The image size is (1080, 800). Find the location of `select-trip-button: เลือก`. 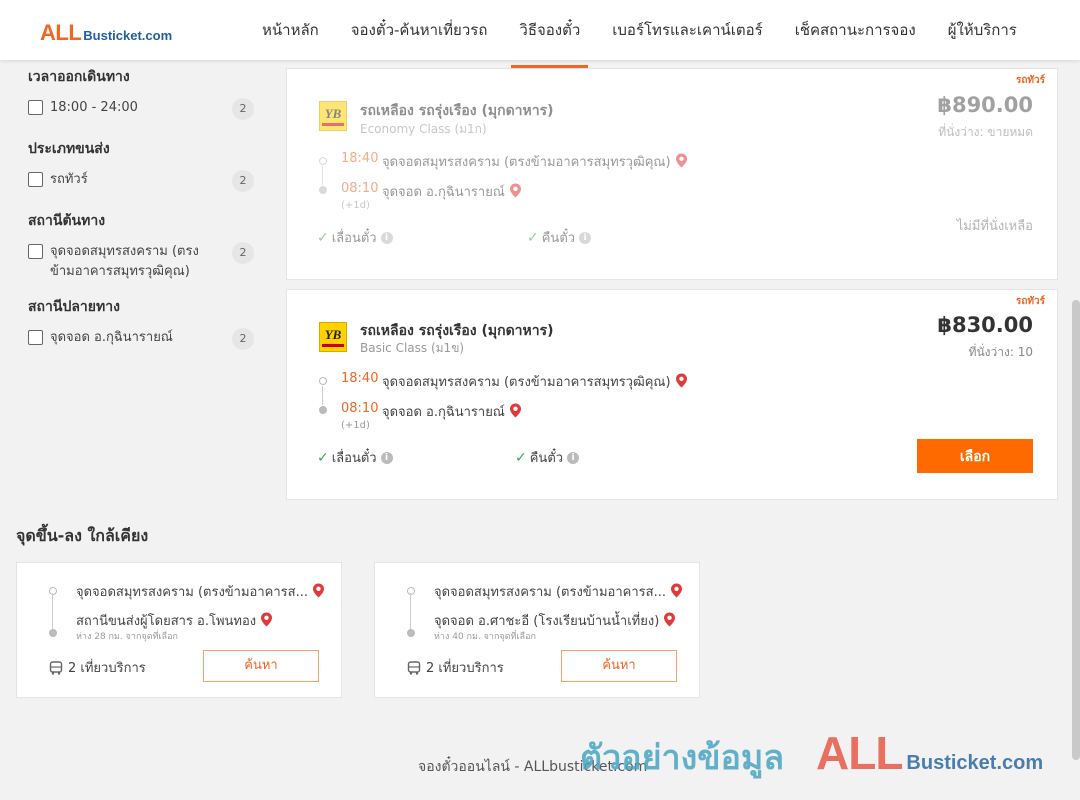

select-trip-button: เลือก is located at coordinates (975, 456).